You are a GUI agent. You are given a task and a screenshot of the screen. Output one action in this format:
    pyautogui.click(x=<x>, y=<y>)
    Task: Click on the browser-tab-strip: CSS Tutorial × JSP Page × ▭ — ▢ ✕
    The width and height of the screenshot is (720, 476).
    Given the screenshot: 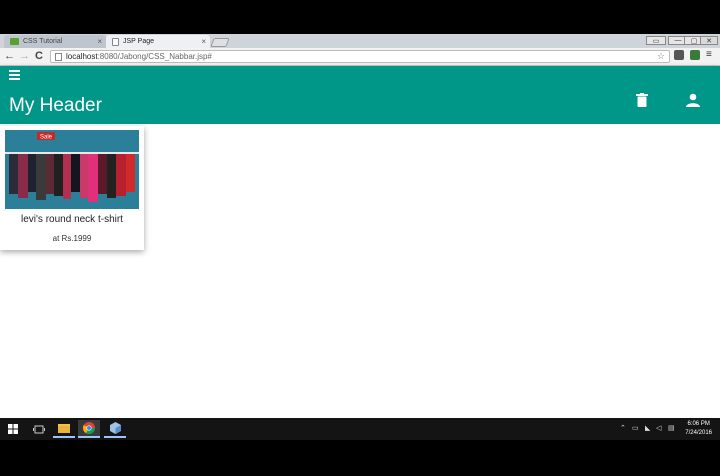 What is the action you would take?
    pyautogui.click(x=360, y=41)
    